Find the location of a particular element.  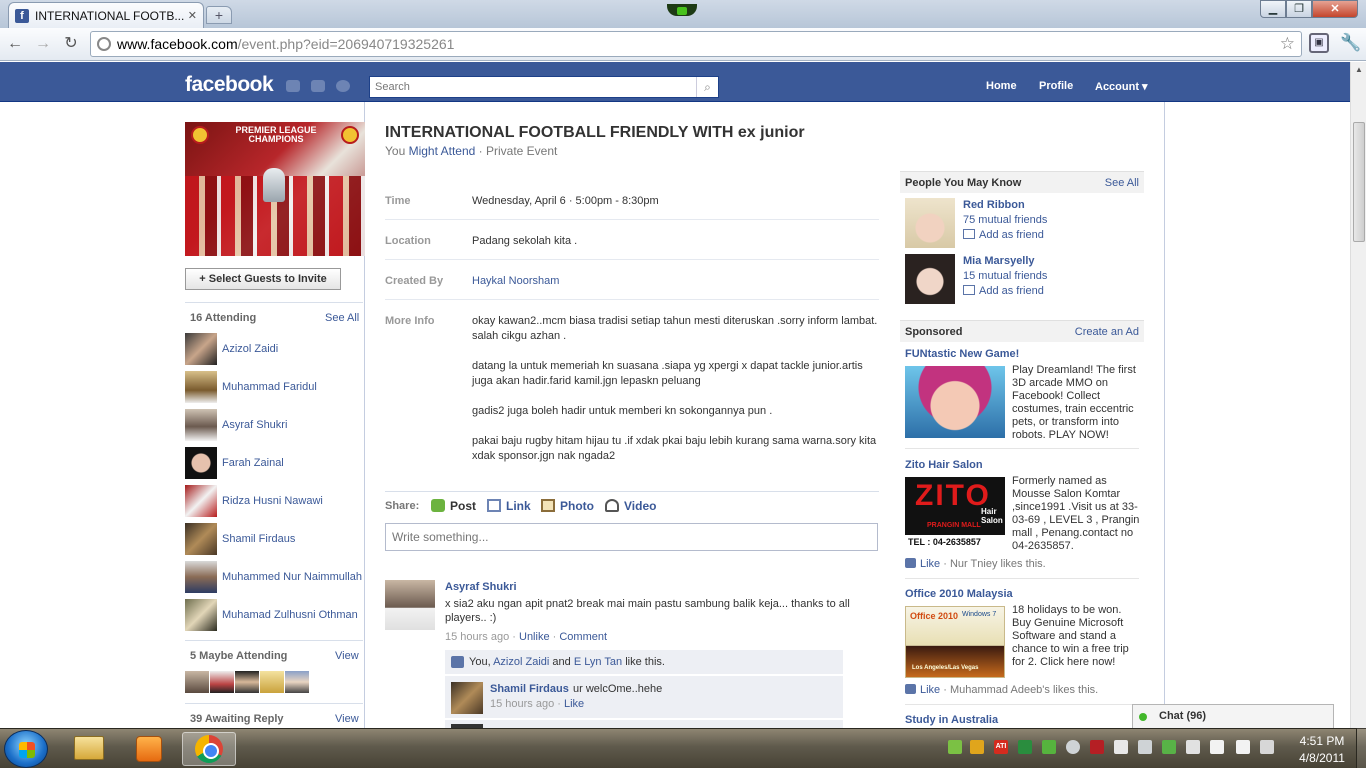

pymk-name: Mia Marsyelly is located at coordinates (999, 261).